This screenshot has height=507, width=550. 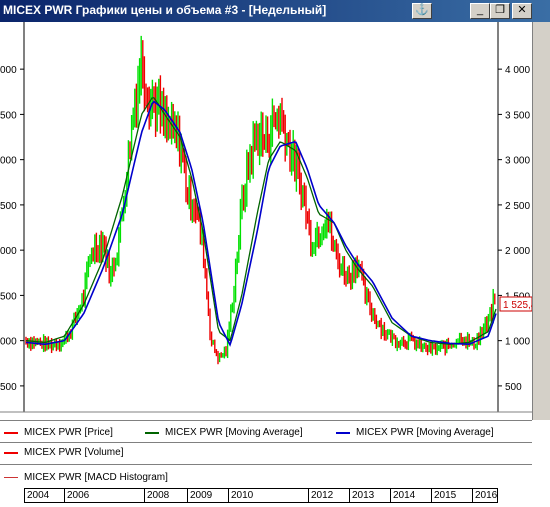 What do you see at coordinates (443, 495) in the screenshot?
I see `timeline-year: 2015` at bounding box center [443, 495].